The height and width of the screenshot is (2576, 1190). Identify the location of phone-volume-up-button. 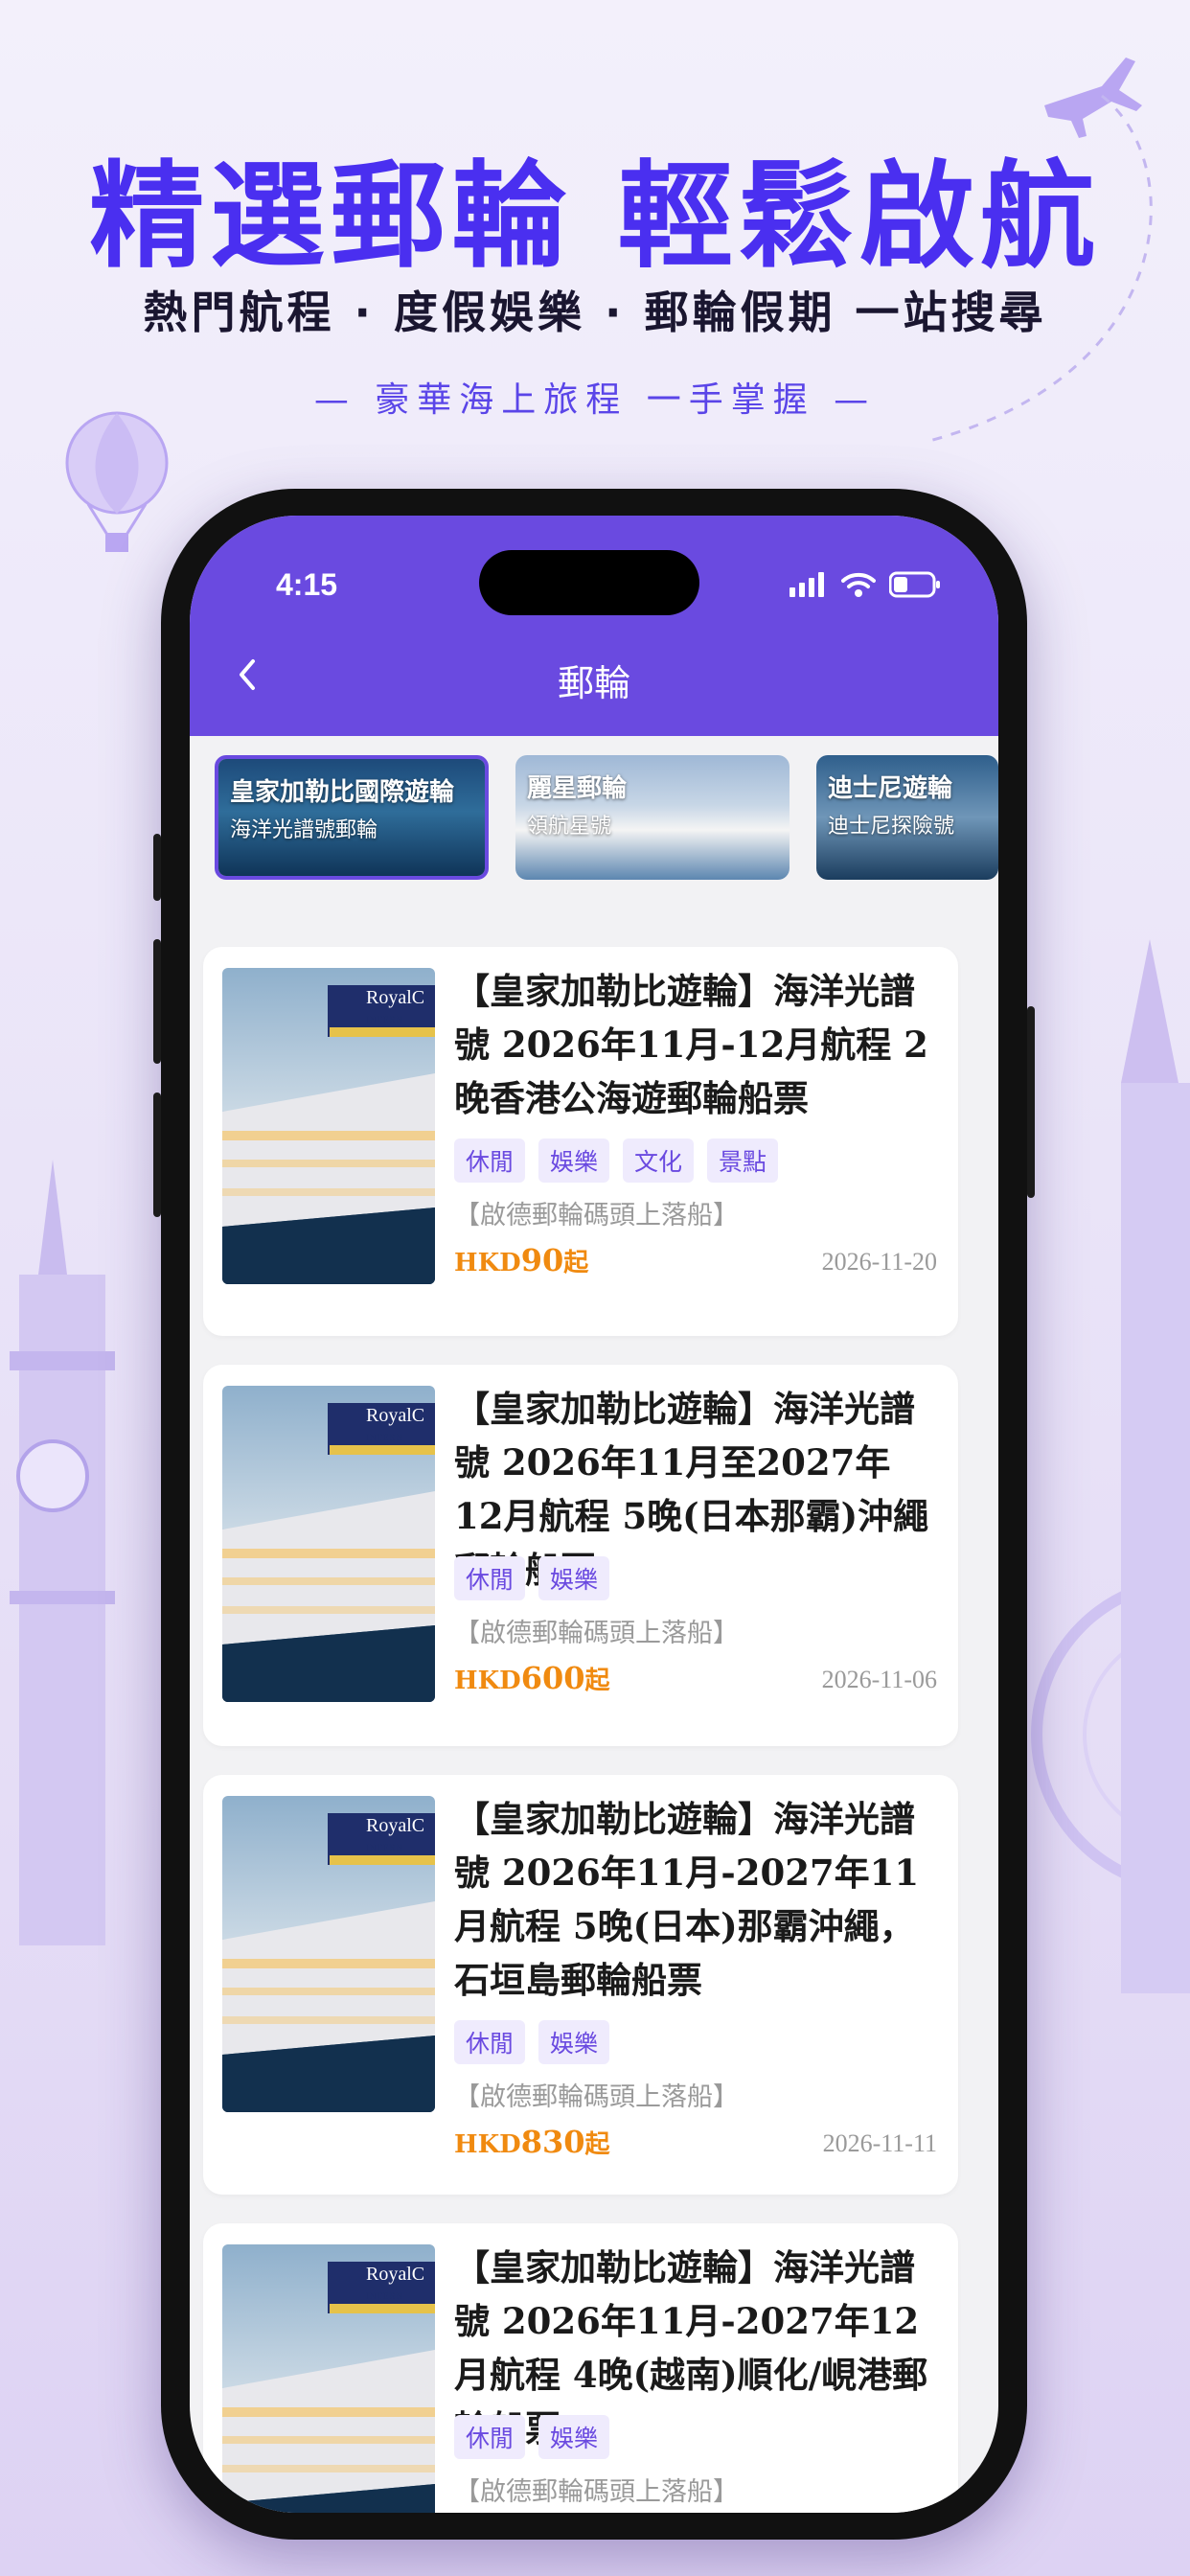
(157, 1001).